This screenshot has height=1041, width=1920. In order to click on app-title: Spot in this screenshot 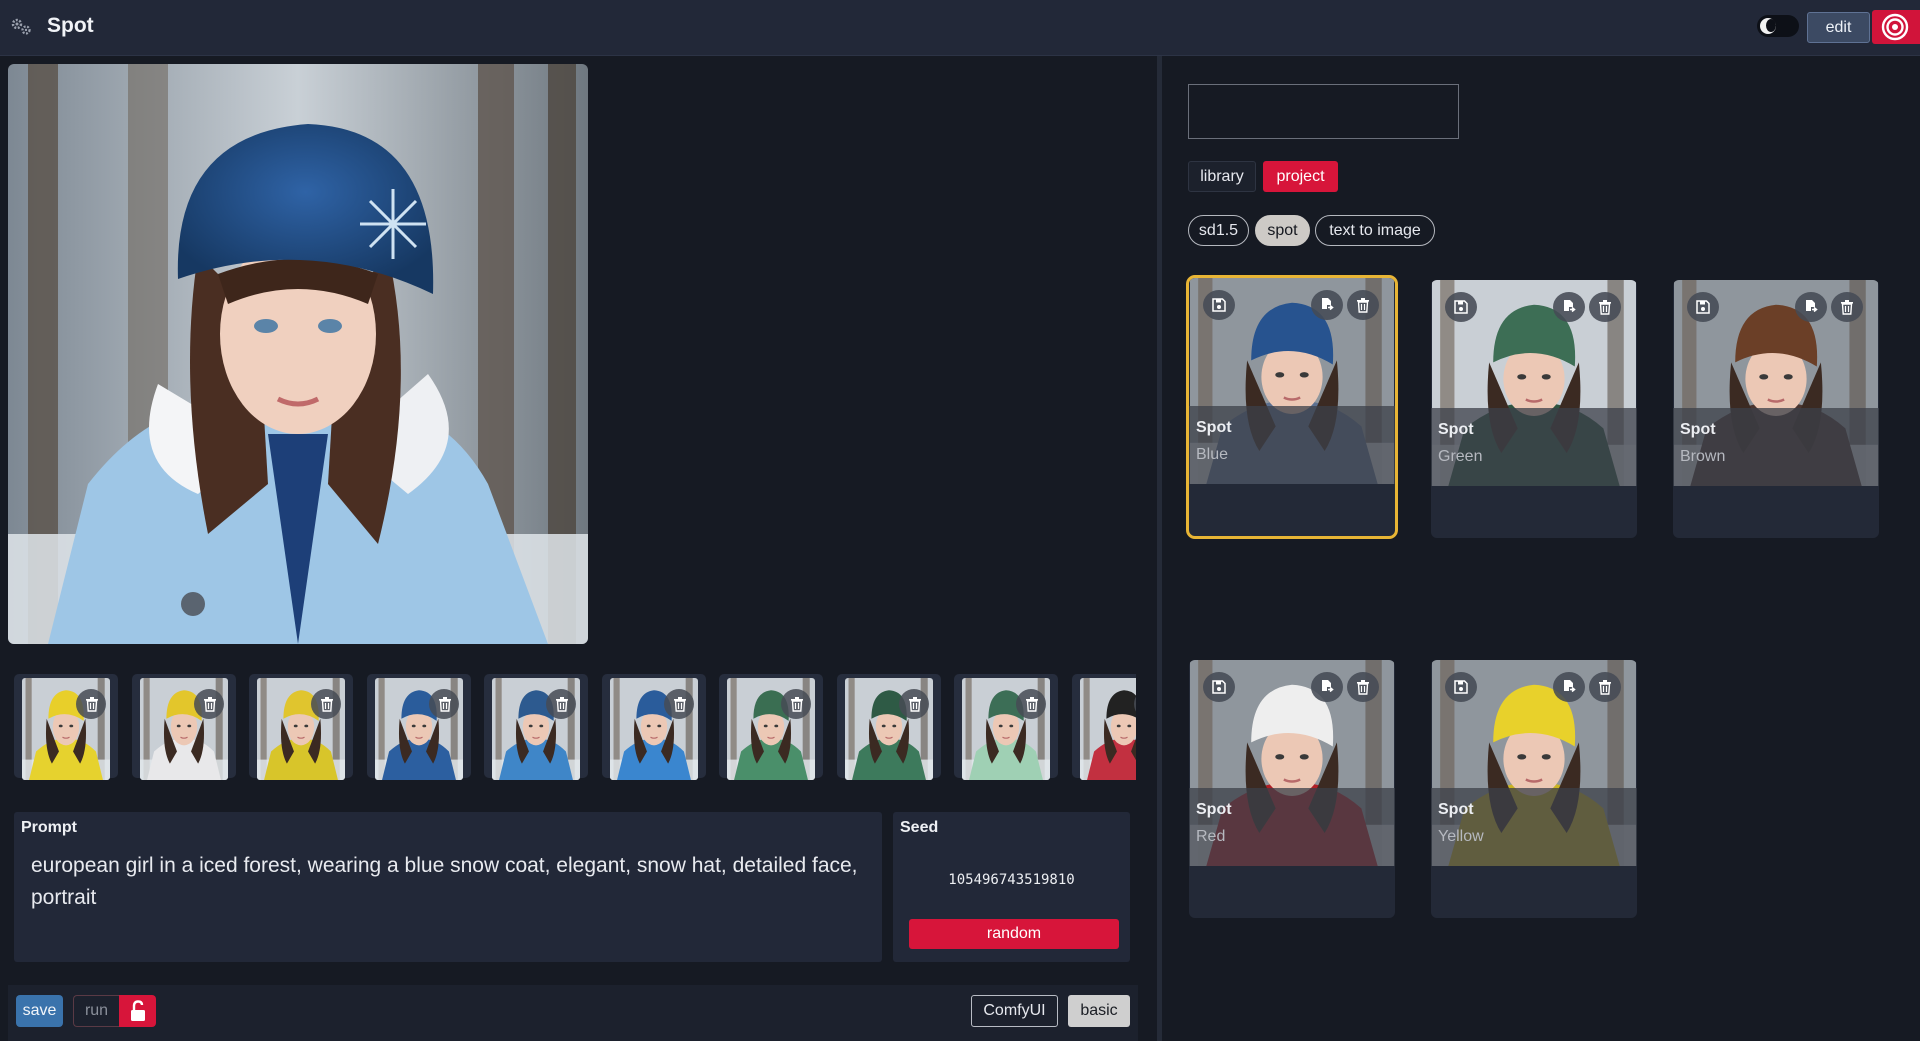, I will do `click(70, 25)`.